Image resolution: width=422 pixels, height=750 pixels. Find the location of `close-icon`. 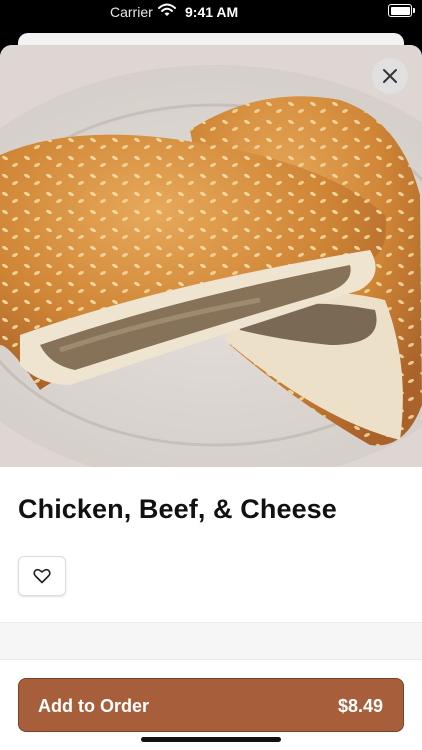

close-icon is located at coordinates (390, 76).